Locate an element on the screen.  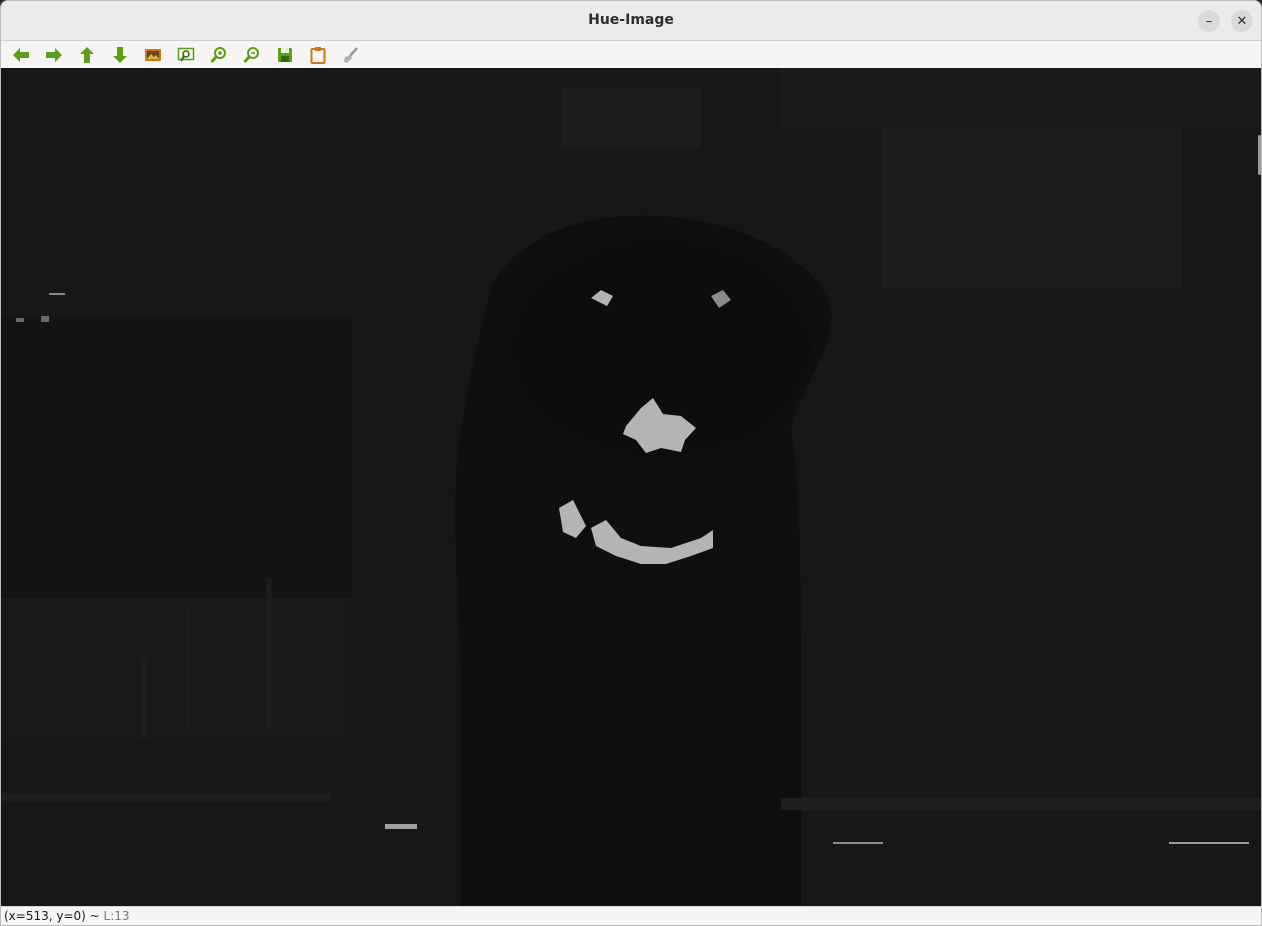
forward-button is located at coordinates (54, 55).